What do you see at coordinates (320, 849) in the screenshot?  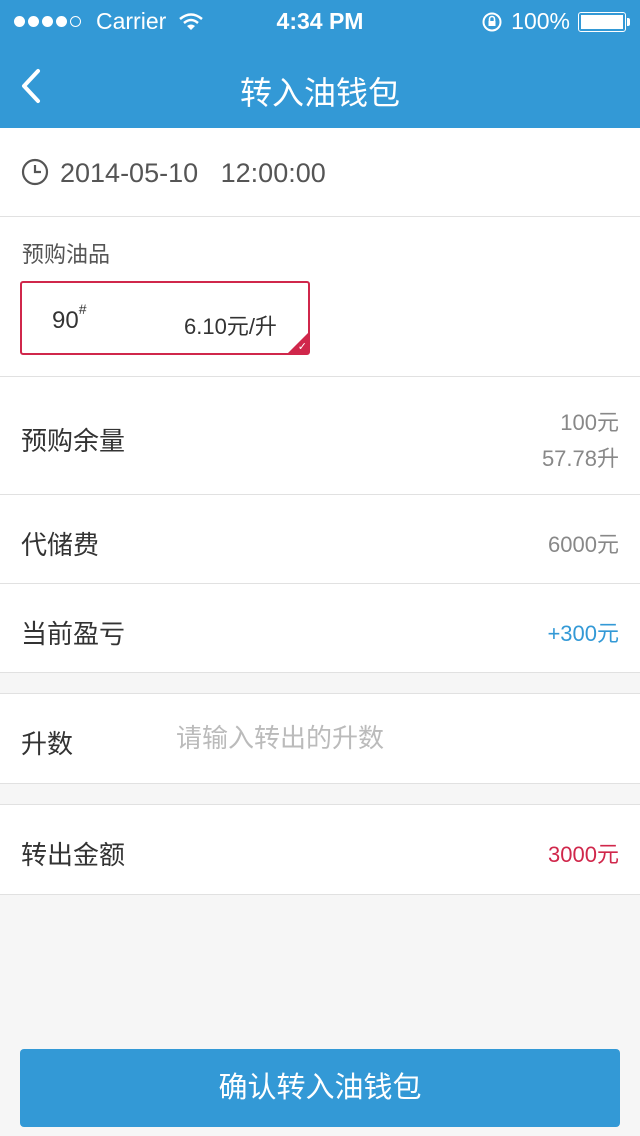 I see `transfer-amount-row: 转出金额 3000元` at bounding box center [320, 849].